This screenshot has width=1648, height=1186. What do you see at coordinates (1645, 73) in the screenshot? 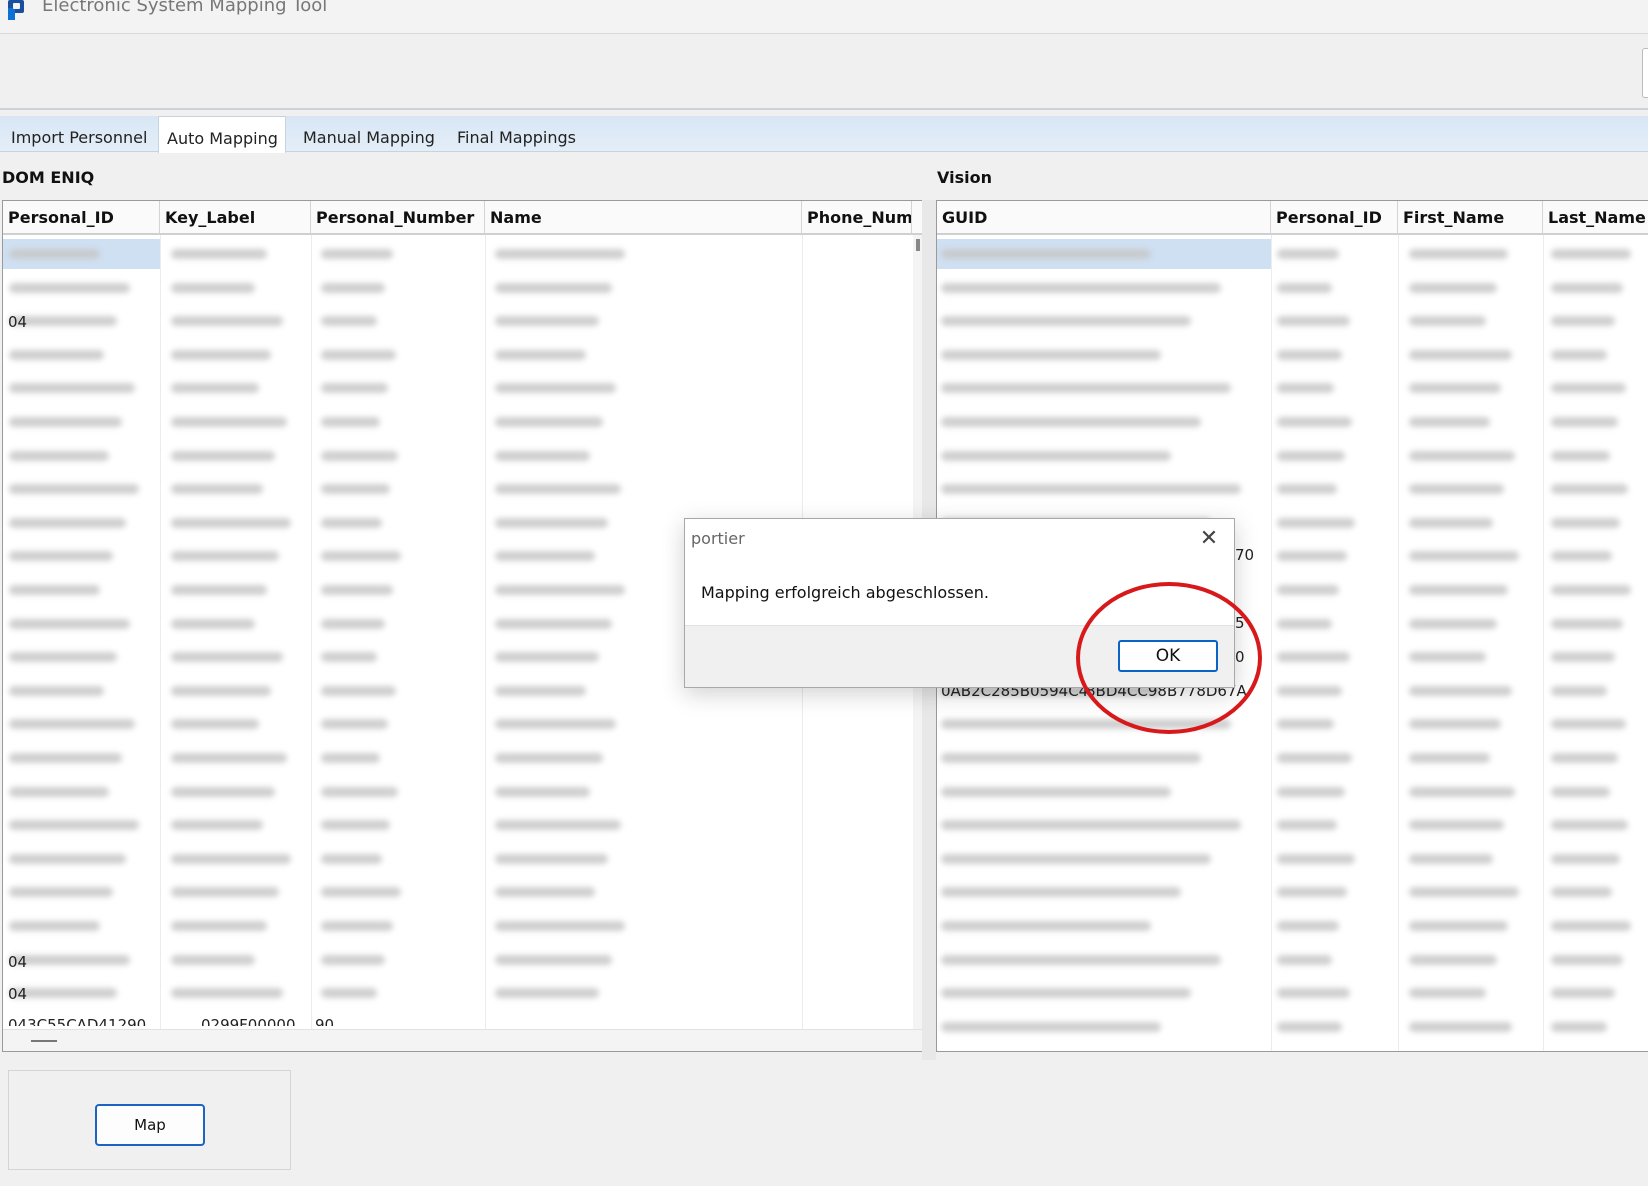
I see `toolbar-edge-control` at bounding box center [1645, 73].